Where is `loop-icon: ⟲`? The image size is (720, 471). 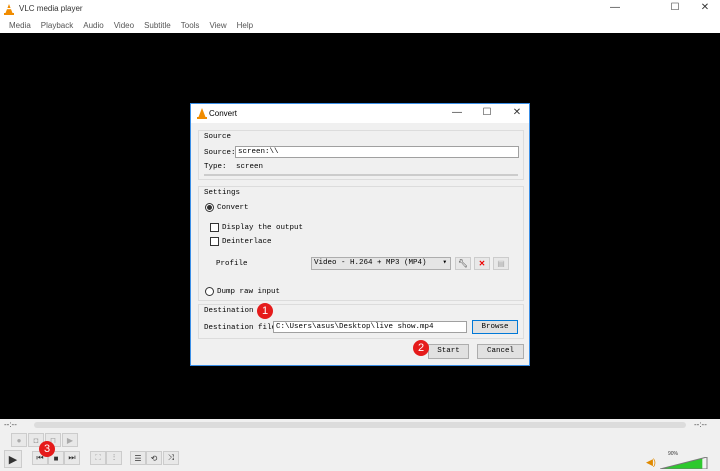
loop-icon: ⟲ is located at coordinates (154, 458).